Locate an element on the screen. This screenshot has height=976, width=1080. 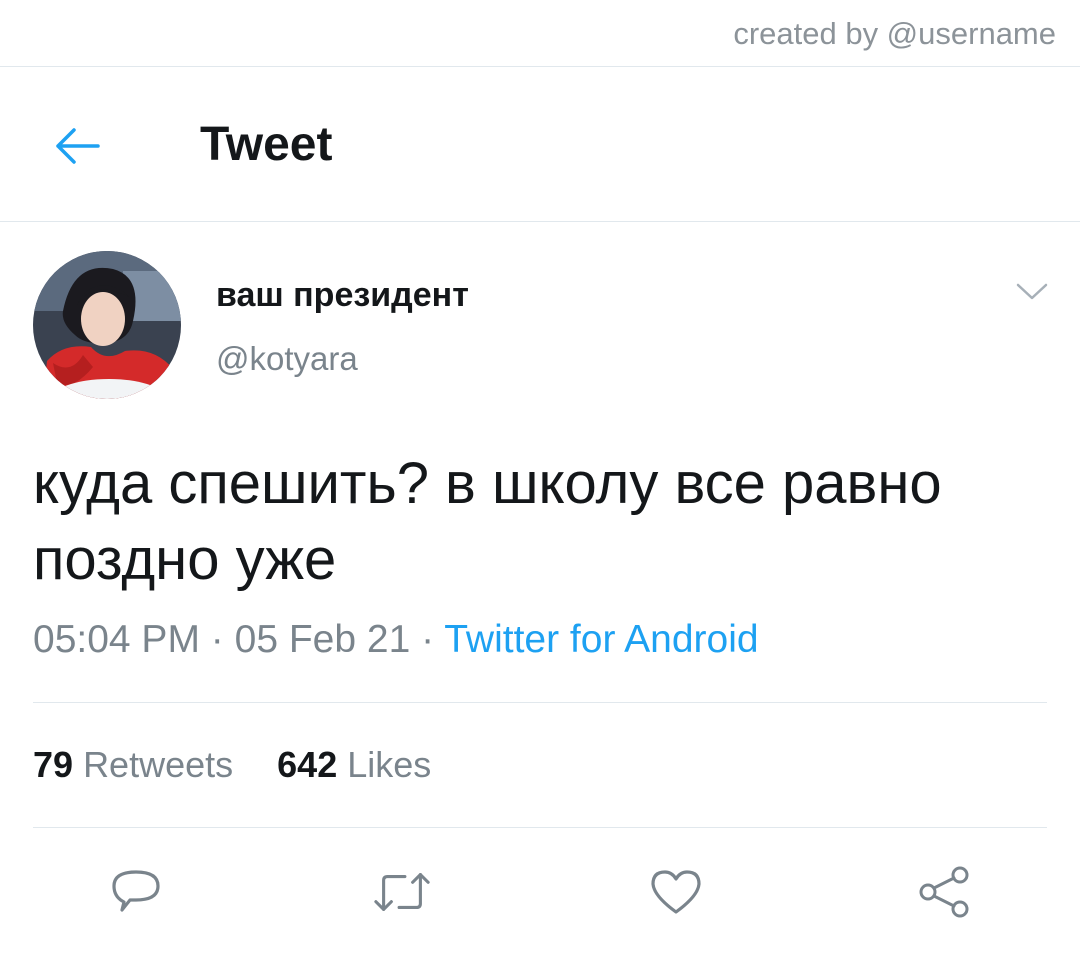
back-button is located at coordinates (77, 146).